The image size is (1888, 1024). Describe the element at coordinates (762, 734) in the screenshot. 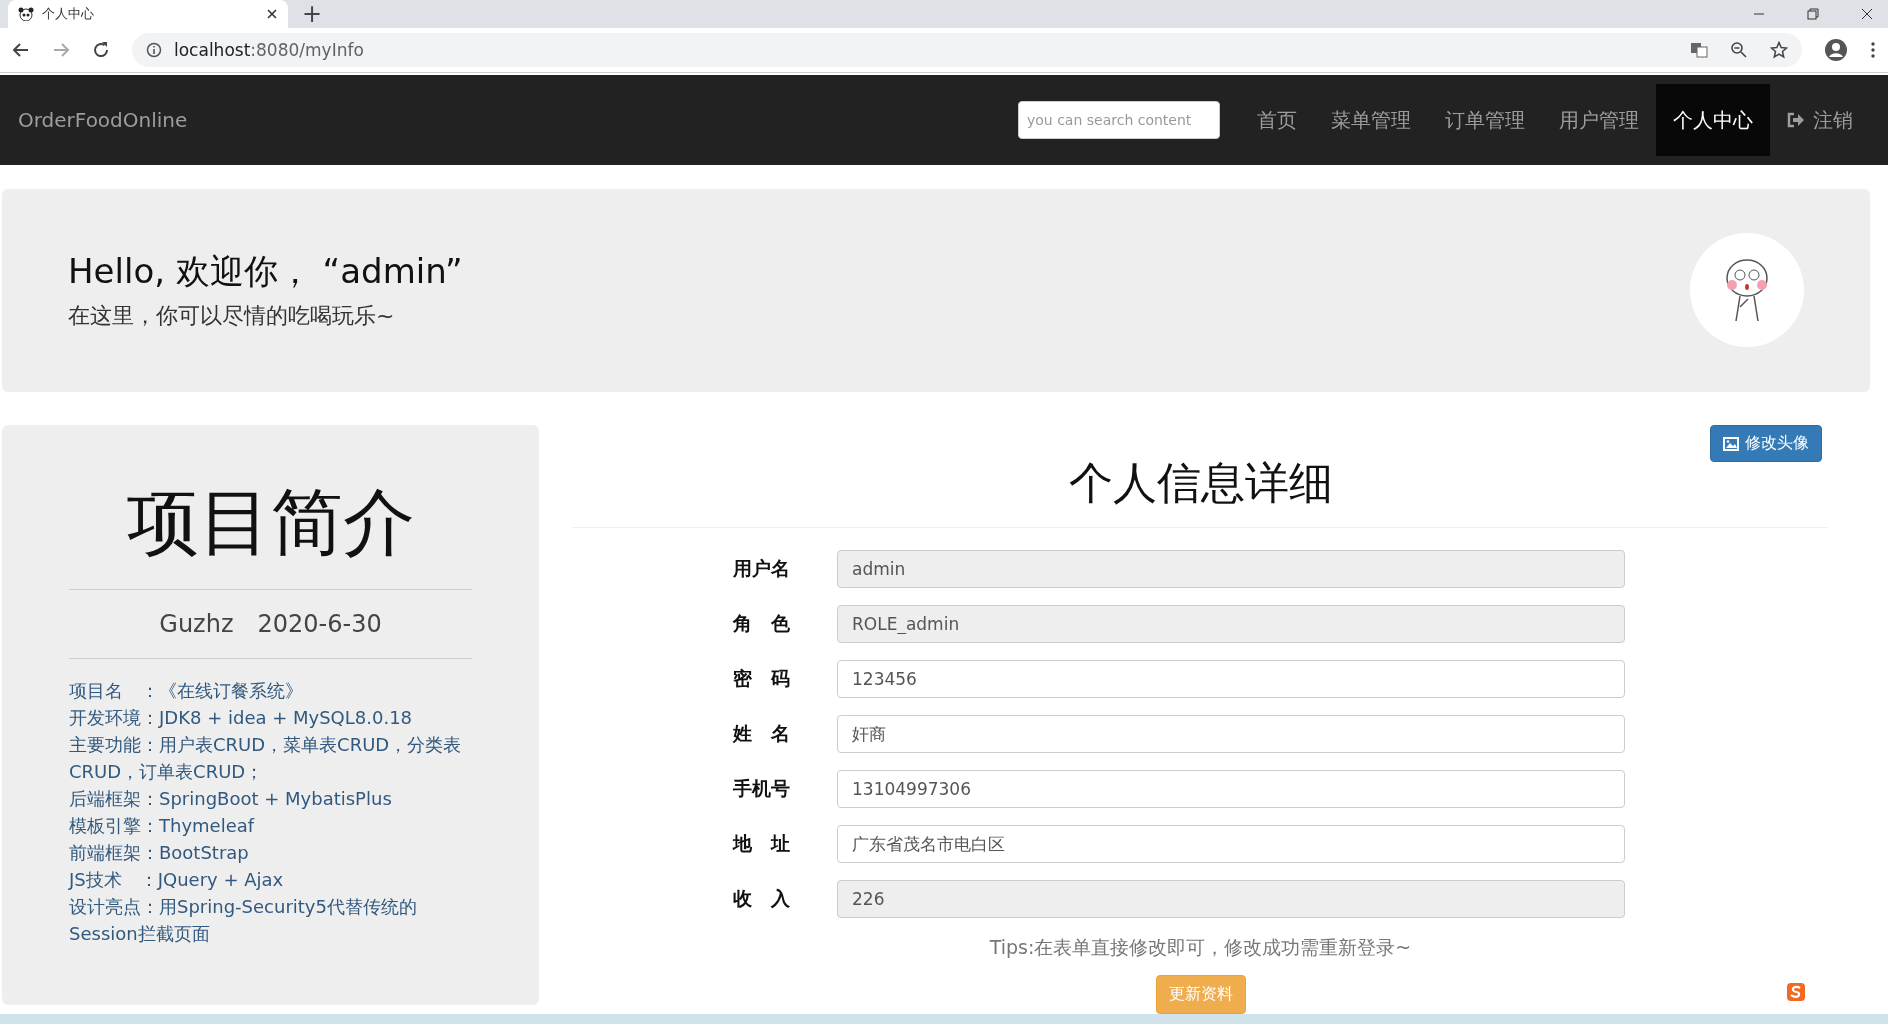

I see `field-label: 姓 名` at that location.